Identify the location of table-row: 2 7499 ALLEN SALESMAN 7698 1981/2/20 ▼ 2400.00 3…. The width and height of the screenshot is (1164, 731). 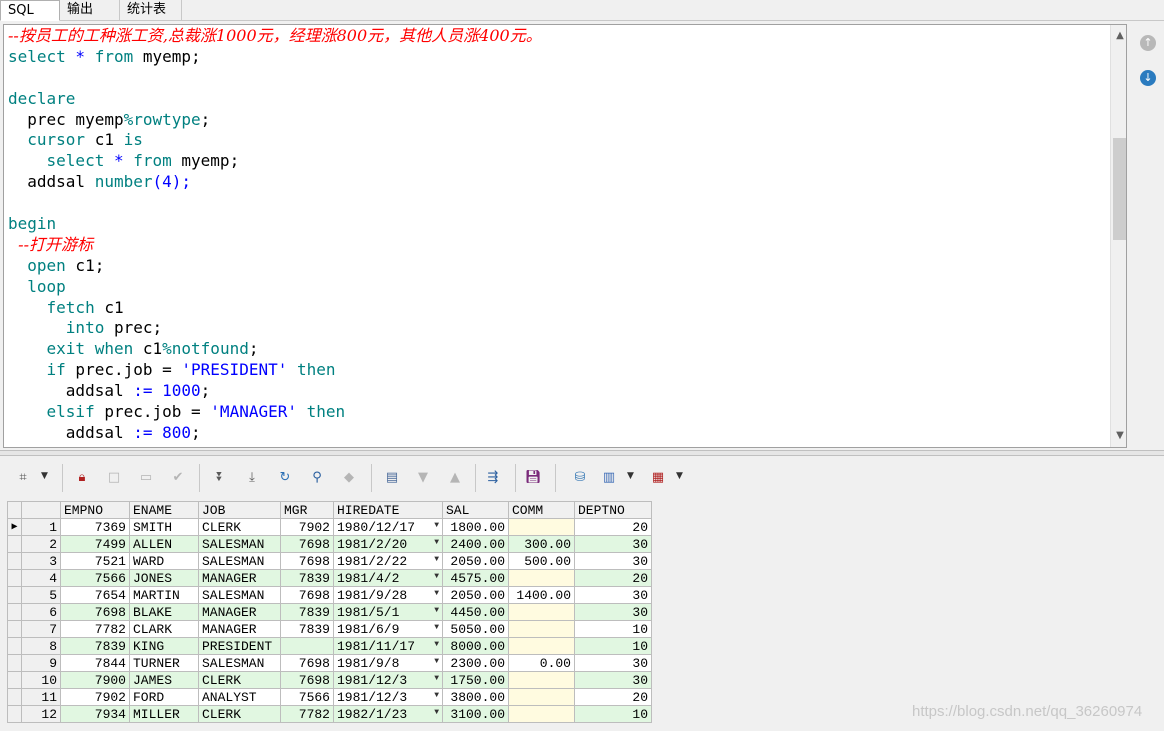
(329, 544).